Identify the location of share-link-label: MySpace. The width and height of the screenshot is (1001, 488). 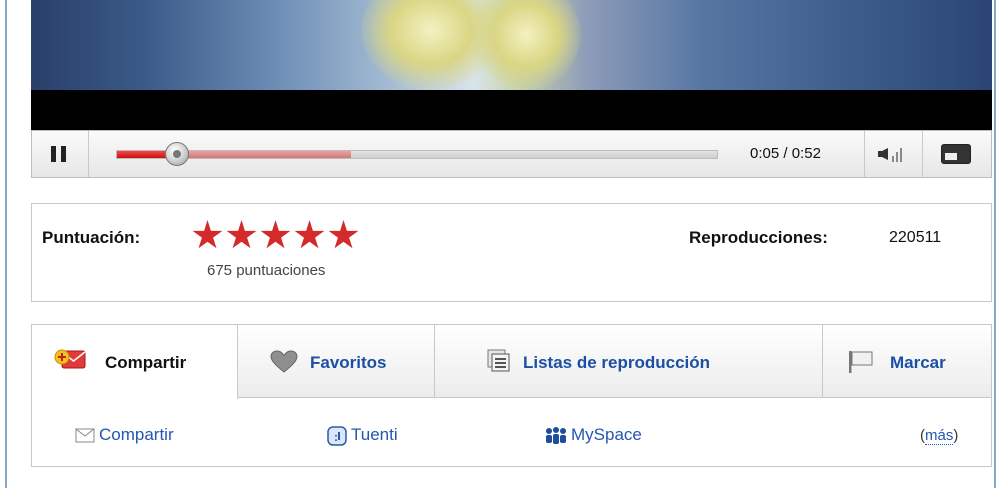
(606, 434).